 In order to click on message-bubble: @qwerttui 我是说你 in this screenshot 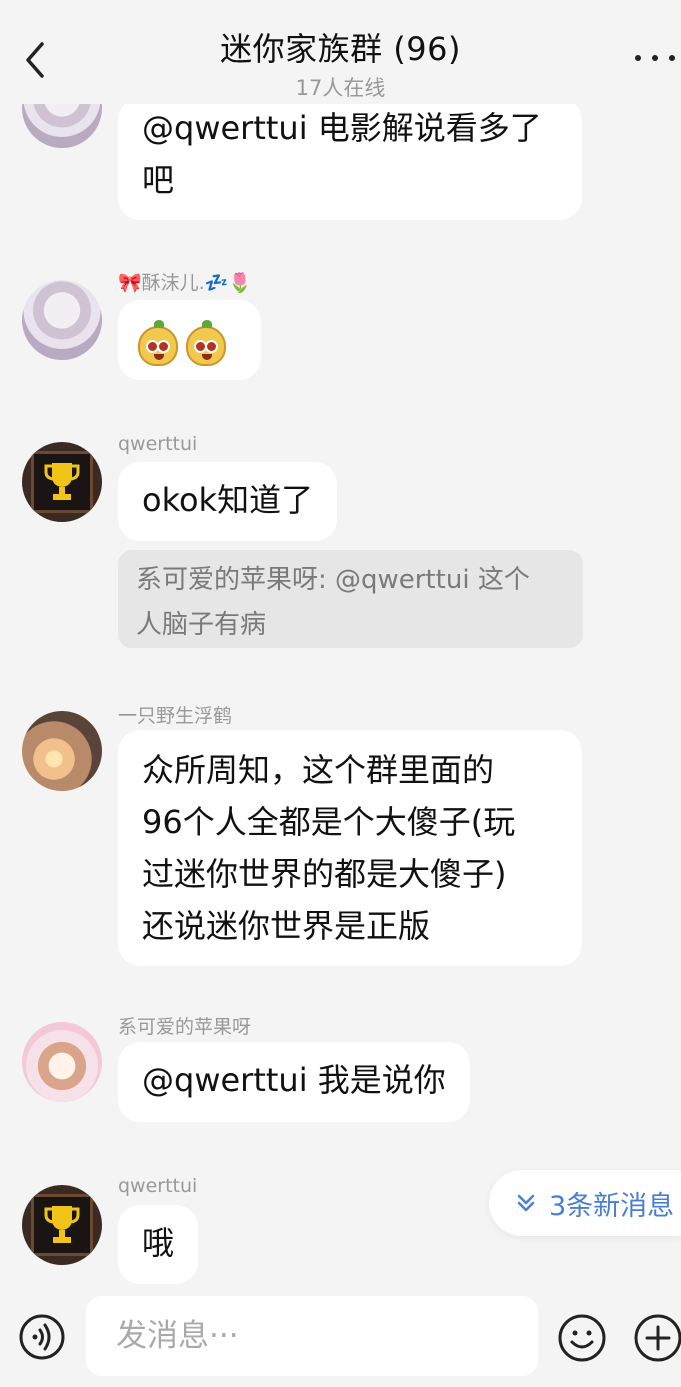, I will do `click(294, 1082)`.